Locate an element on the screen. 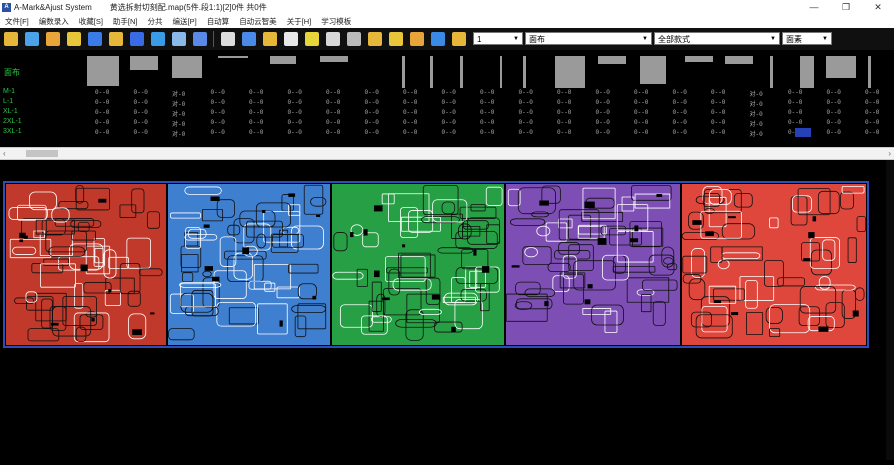 This screenshot has width=894, height=465. menu-about: 关于[H] is located at coordinates (299, 21).